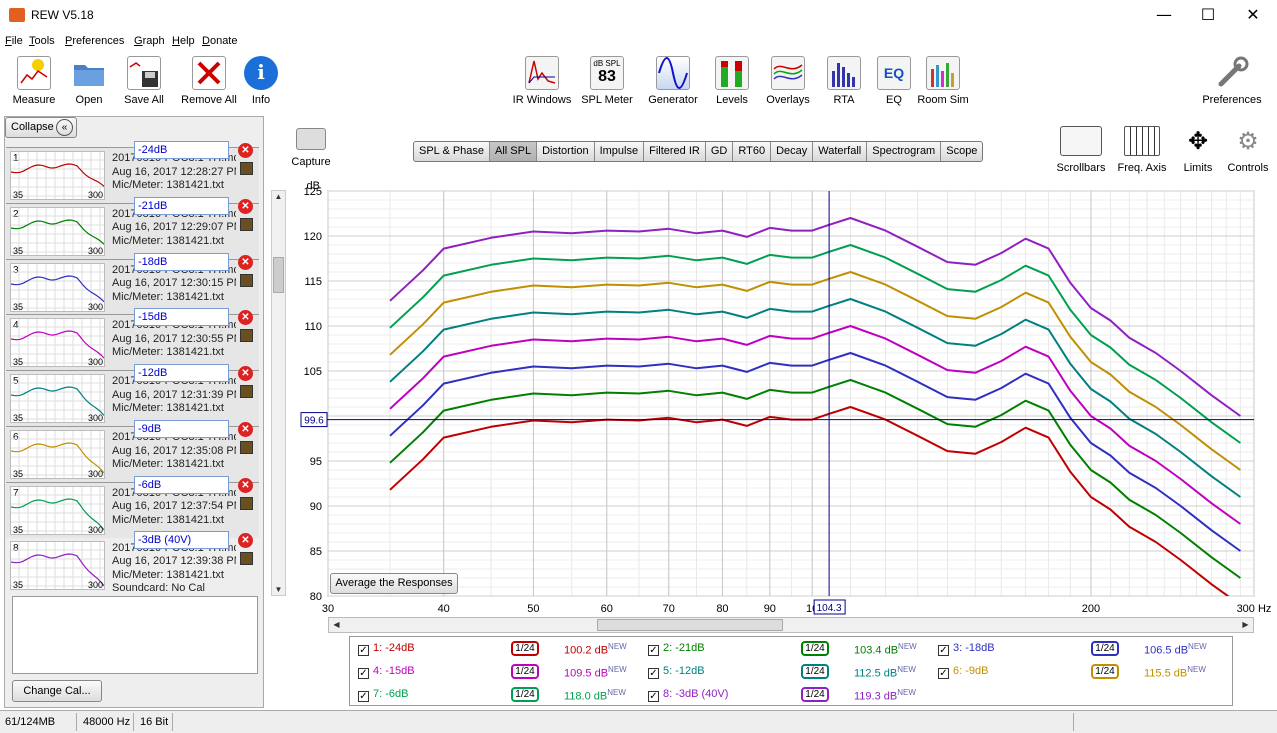  What do you see at coordinates (89, 78) in the screenshot?
I see `open-button: Open` at bounding box center [89, 78].